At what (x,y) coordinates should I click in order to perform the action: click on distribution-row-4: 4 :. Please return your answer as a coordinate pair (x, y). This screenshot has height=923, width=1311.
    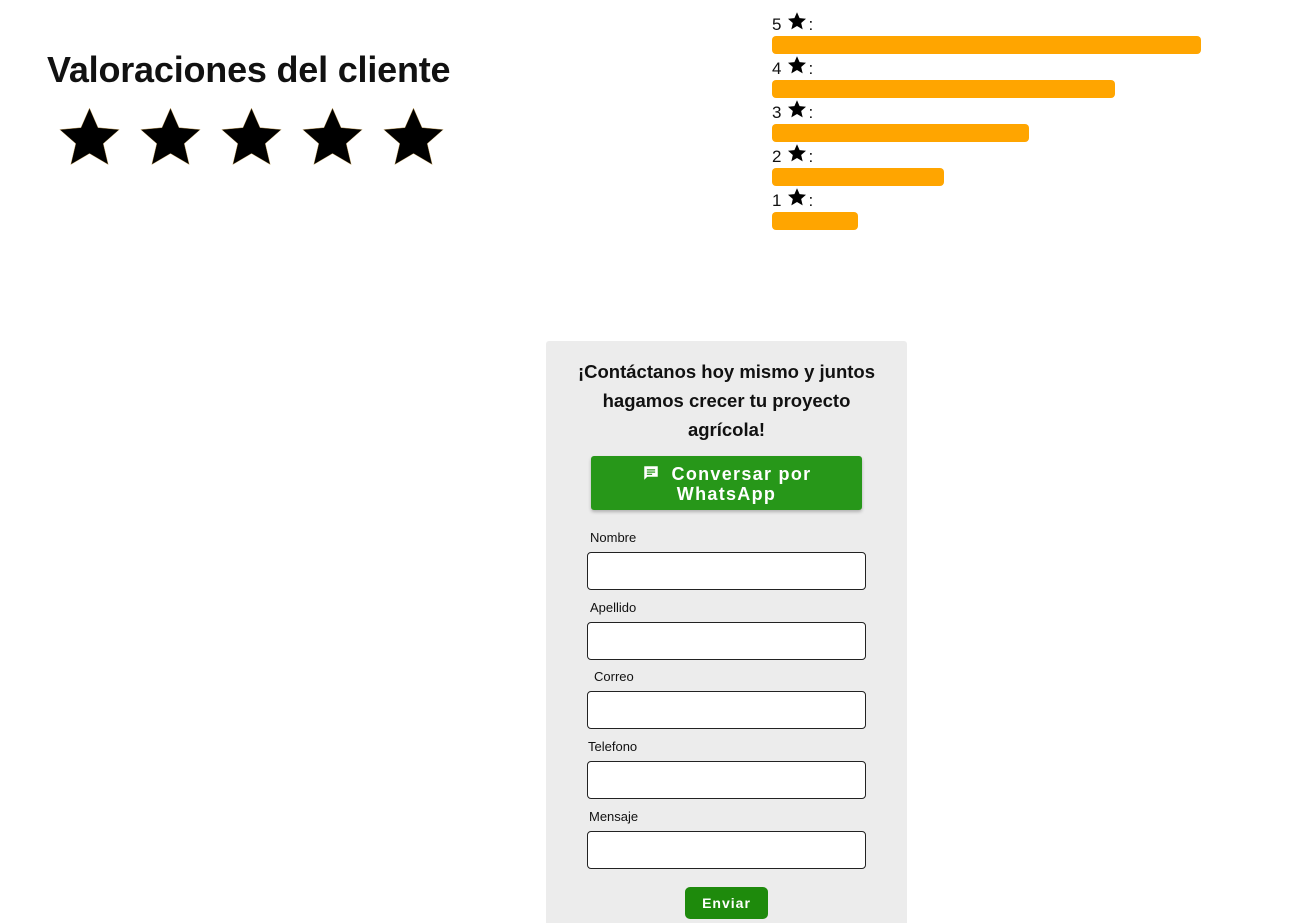
    Looking at the image, I should click on (992, 77).